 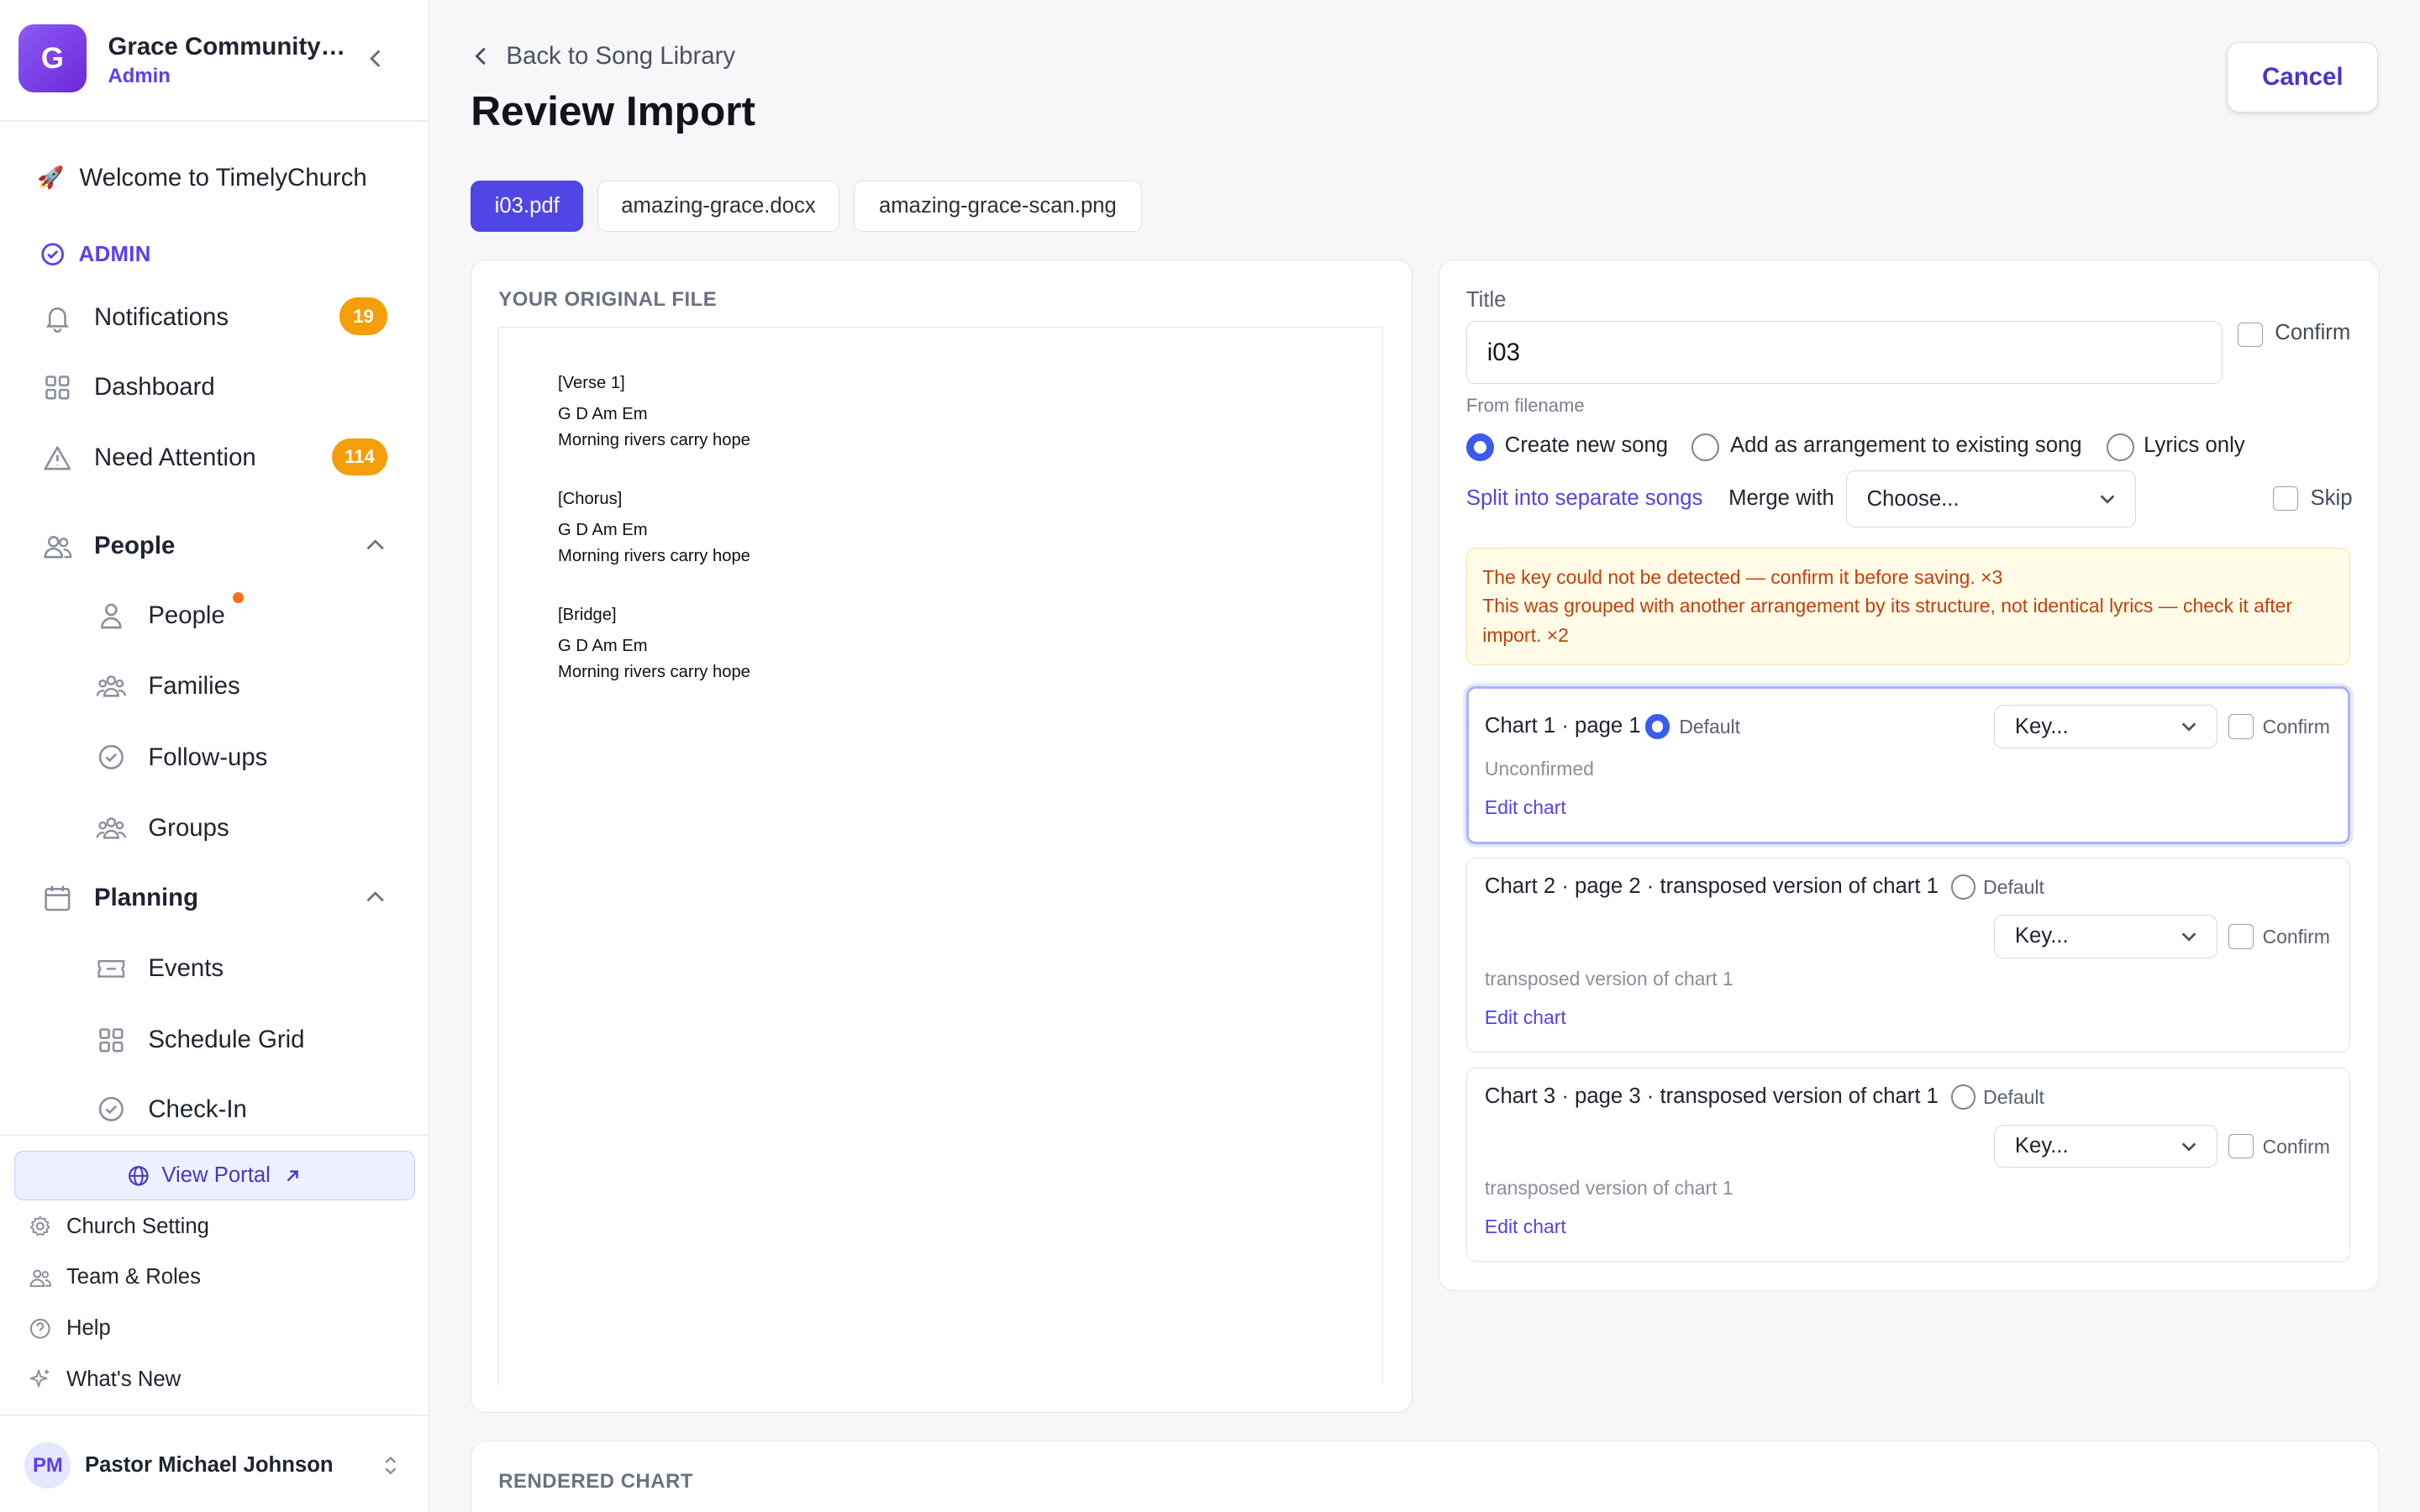 What do you see at coordinates (1908, 765) in the screenshot?
I see `chart-card` at bounding box center [1908, 765].